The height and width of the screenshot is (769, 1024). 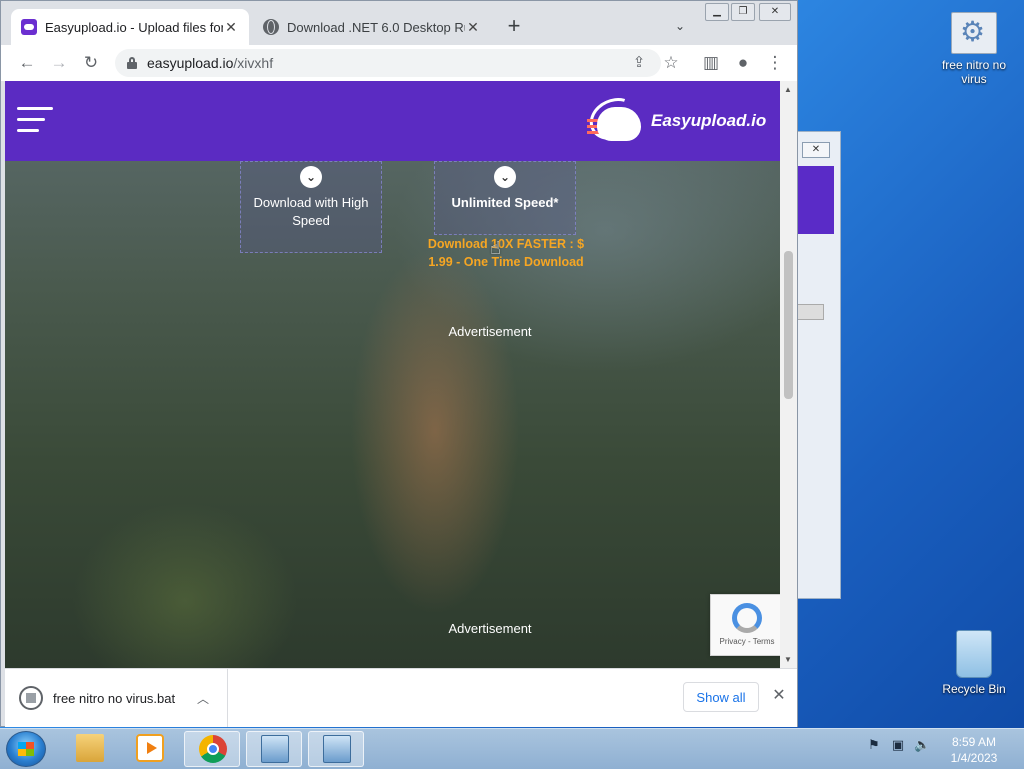 I want to click on browser-toolbar: ← → ↻ easyupload.io/xivxhf ⇪ ☆ ▥ ● ⋮, so click(x=399, y=63).